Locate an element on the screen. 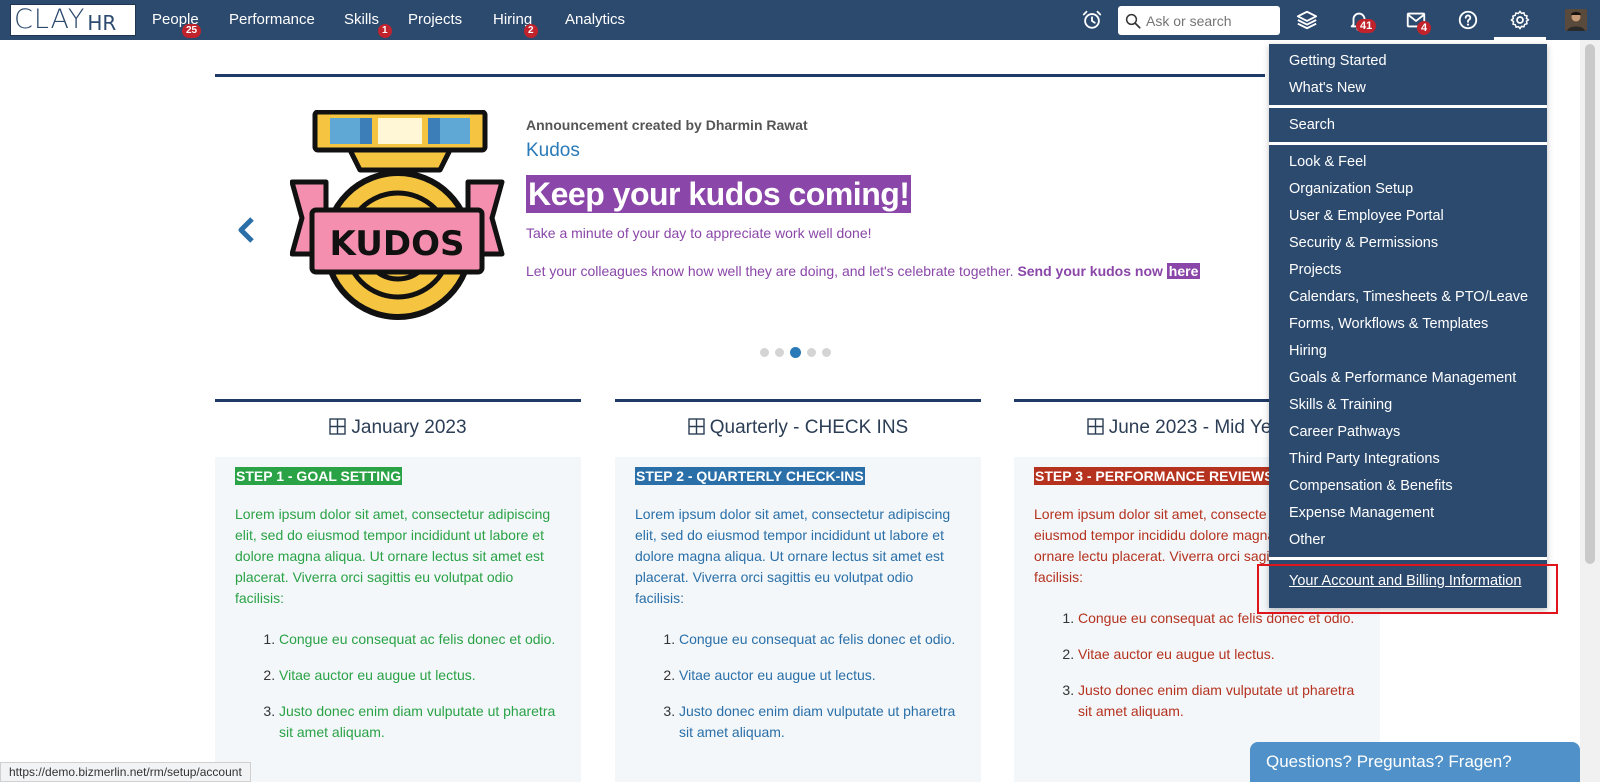 This screenshot has height=782, width=1600. menu-item-other: Other is located at coordinates (1307, 540).